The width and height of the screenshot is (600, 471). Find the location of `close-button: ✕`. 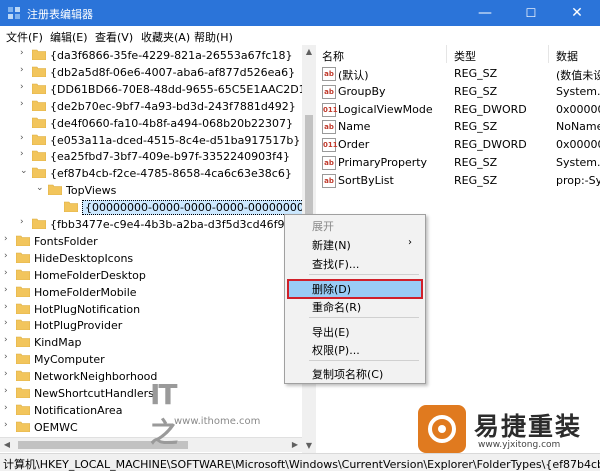

close-button: ✕ is located at coordinates (577, 13).